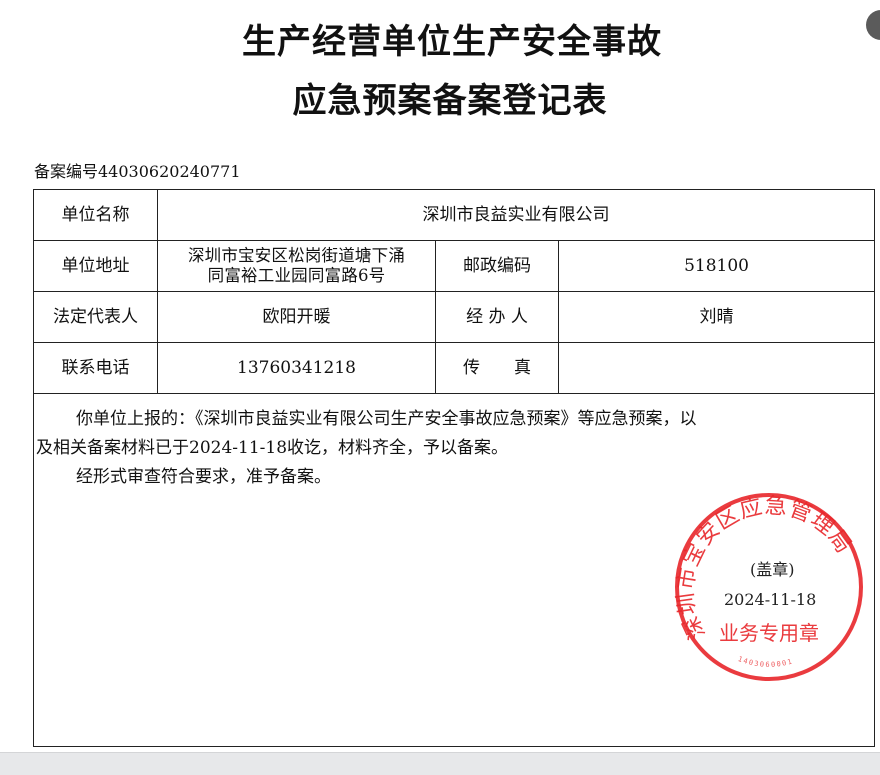 The width and height of the screenshot is (880, 775). What do you see at coordinates (497, 368) in the screenshot?
I see `fax-label: 传 真` at bounding box center [497, 368].